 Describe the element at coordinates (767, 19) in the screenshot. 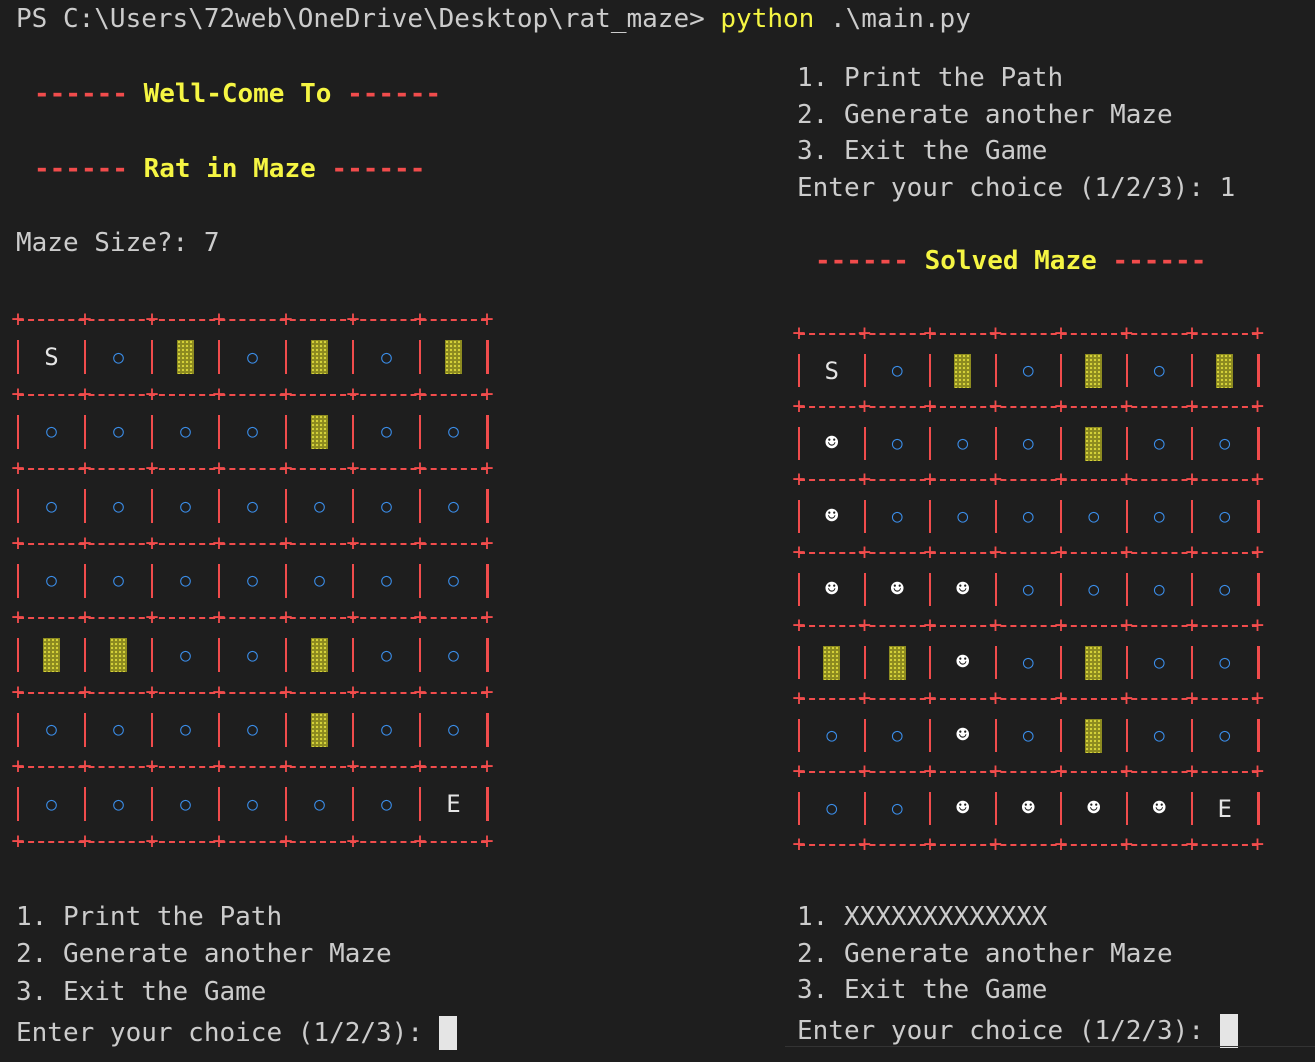

I see `prompt-command: python` at that location.